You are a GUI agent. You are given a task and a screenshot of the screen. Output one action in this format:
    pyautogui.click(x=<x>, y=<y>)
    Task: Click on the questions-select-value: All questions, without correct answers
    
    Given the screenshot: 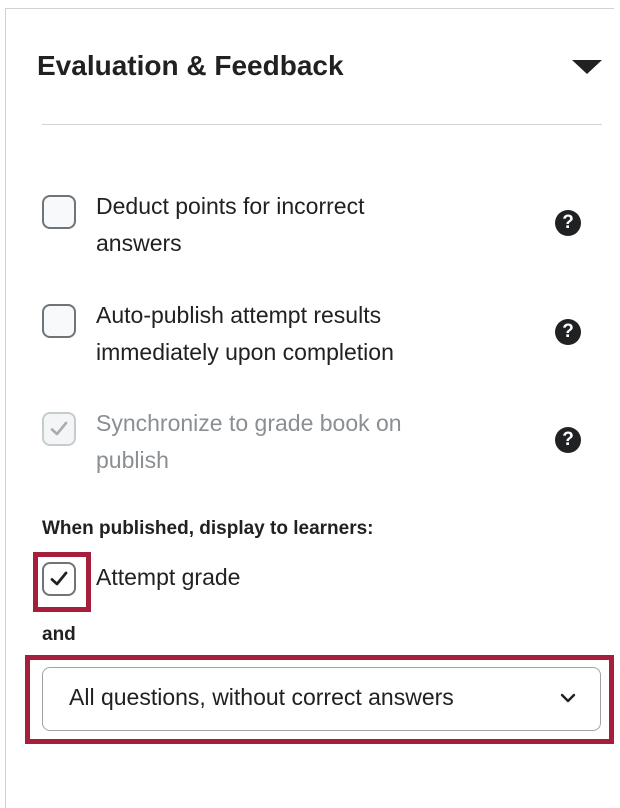 What is the action you would take?
    pyautogui.click(x=261, y=697)
    